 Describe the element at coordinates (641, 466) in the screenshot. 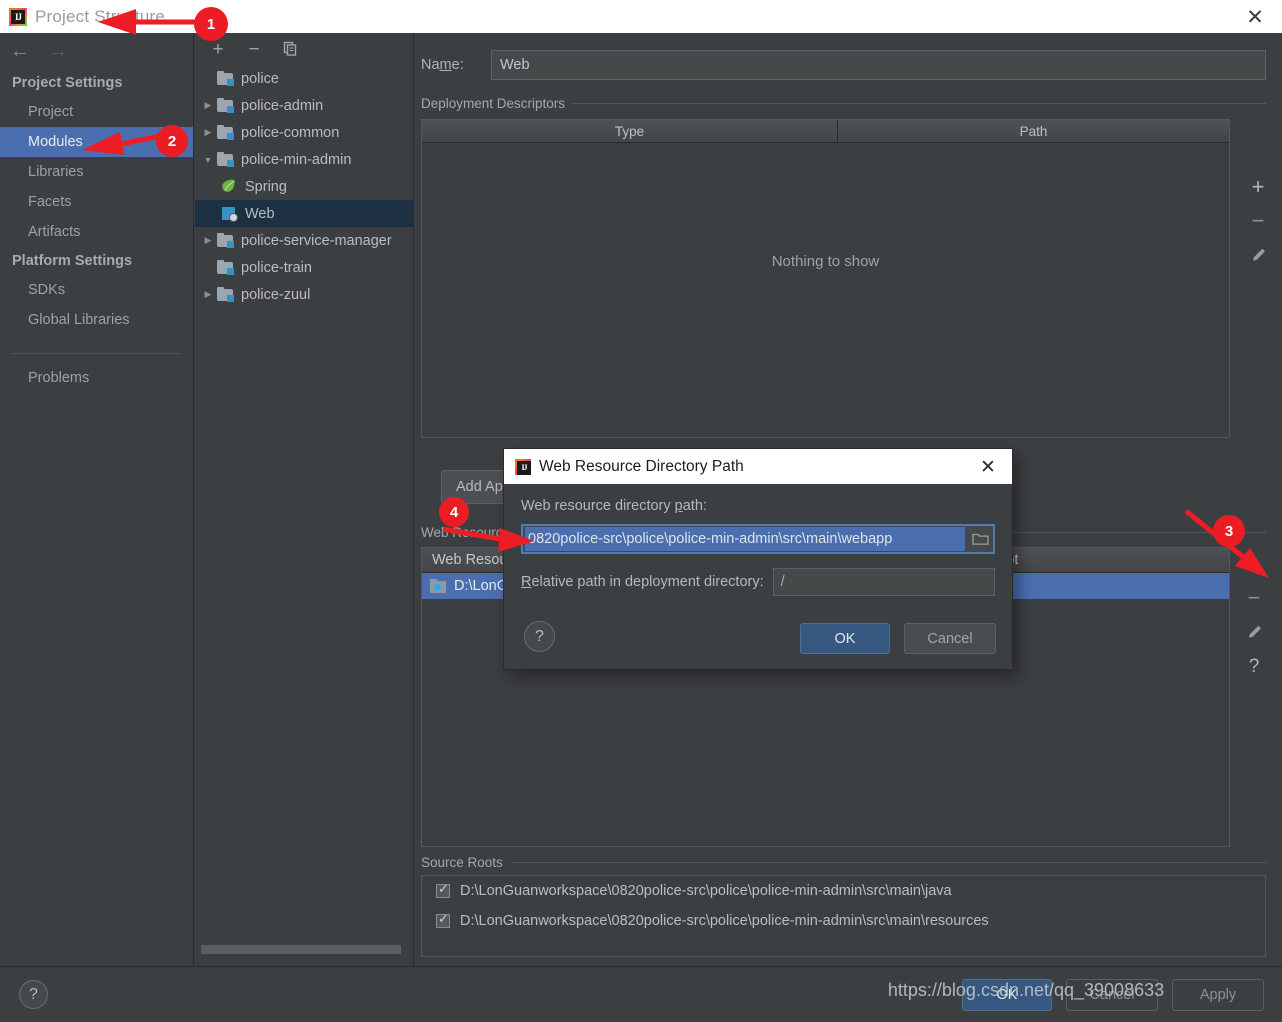

I see `dialog-title: Web Resource Directory Path` at that location.